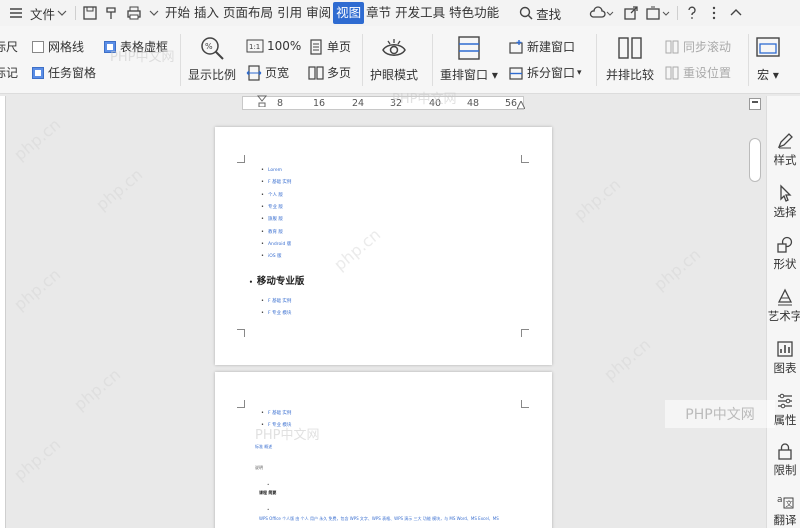 This screenshot has height=528, width=800. Describe the element at coordinates (785, 520) in the screenshot. I see `panel-translate-label: 翻译` at that location.